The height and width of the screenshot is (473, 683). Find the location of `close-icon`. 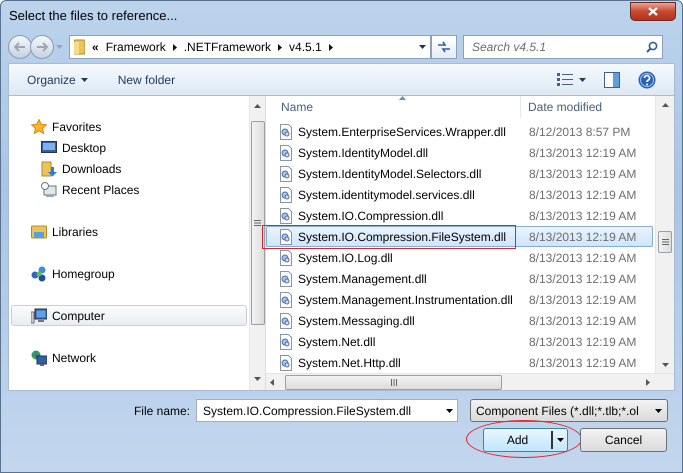

close-icon is located at coordinates (653, 11).